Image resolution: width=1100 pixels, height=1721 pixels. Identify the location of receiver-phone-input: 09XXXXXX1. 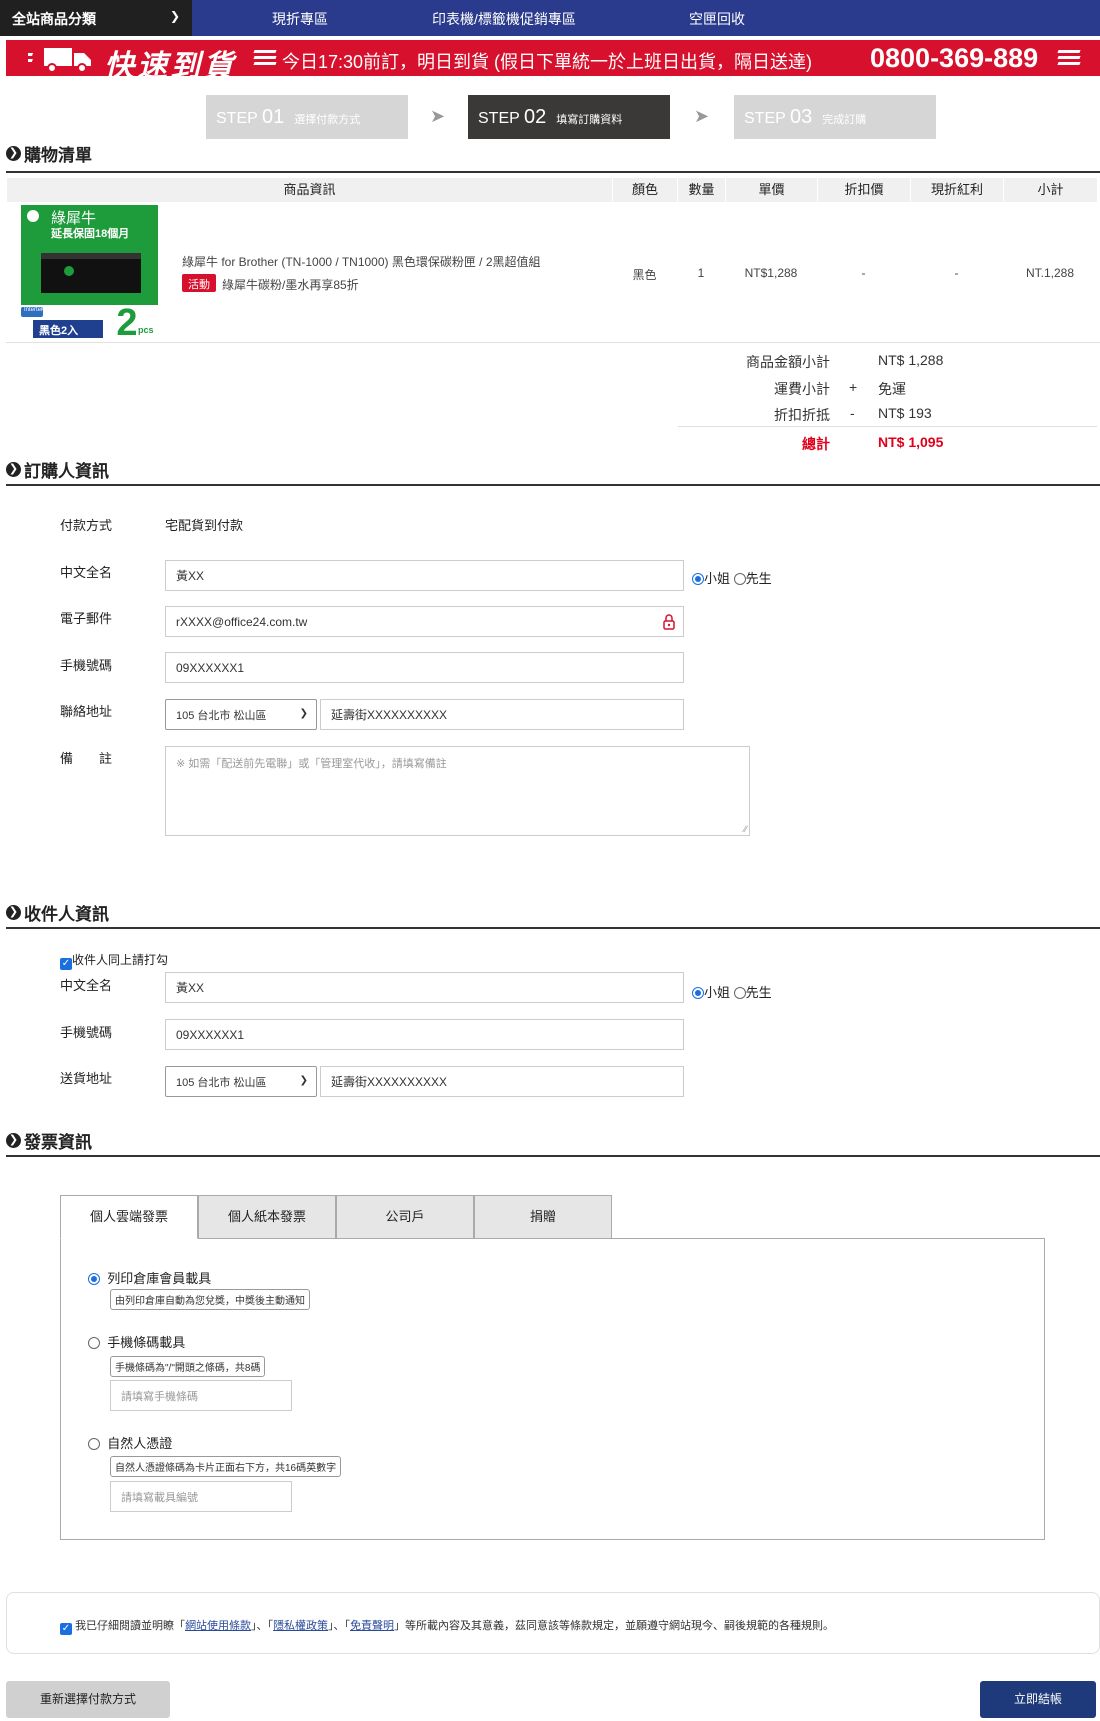
(424, 1034).